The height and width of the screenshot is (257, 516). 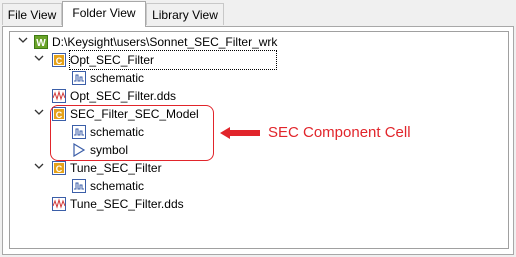 What do you see at coordinates (123, 96) in the screenshot?
I see `file-label: Opt_SEC_Filter.dds` at bounding box center [123, 96].